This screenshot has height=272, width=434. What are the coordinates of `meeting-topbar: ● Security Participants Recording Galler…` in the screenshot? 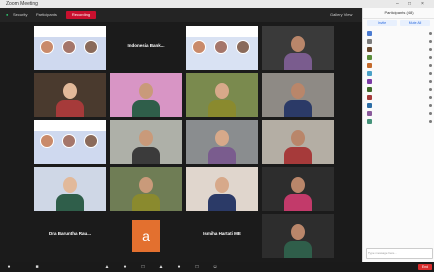 It's located at (181, 15).